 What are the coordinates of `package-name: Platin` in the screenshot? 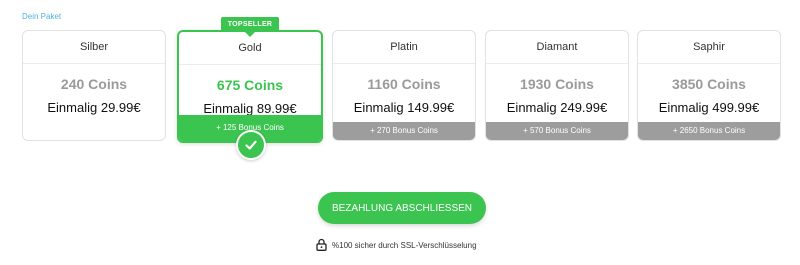 It's located at (404, 47).